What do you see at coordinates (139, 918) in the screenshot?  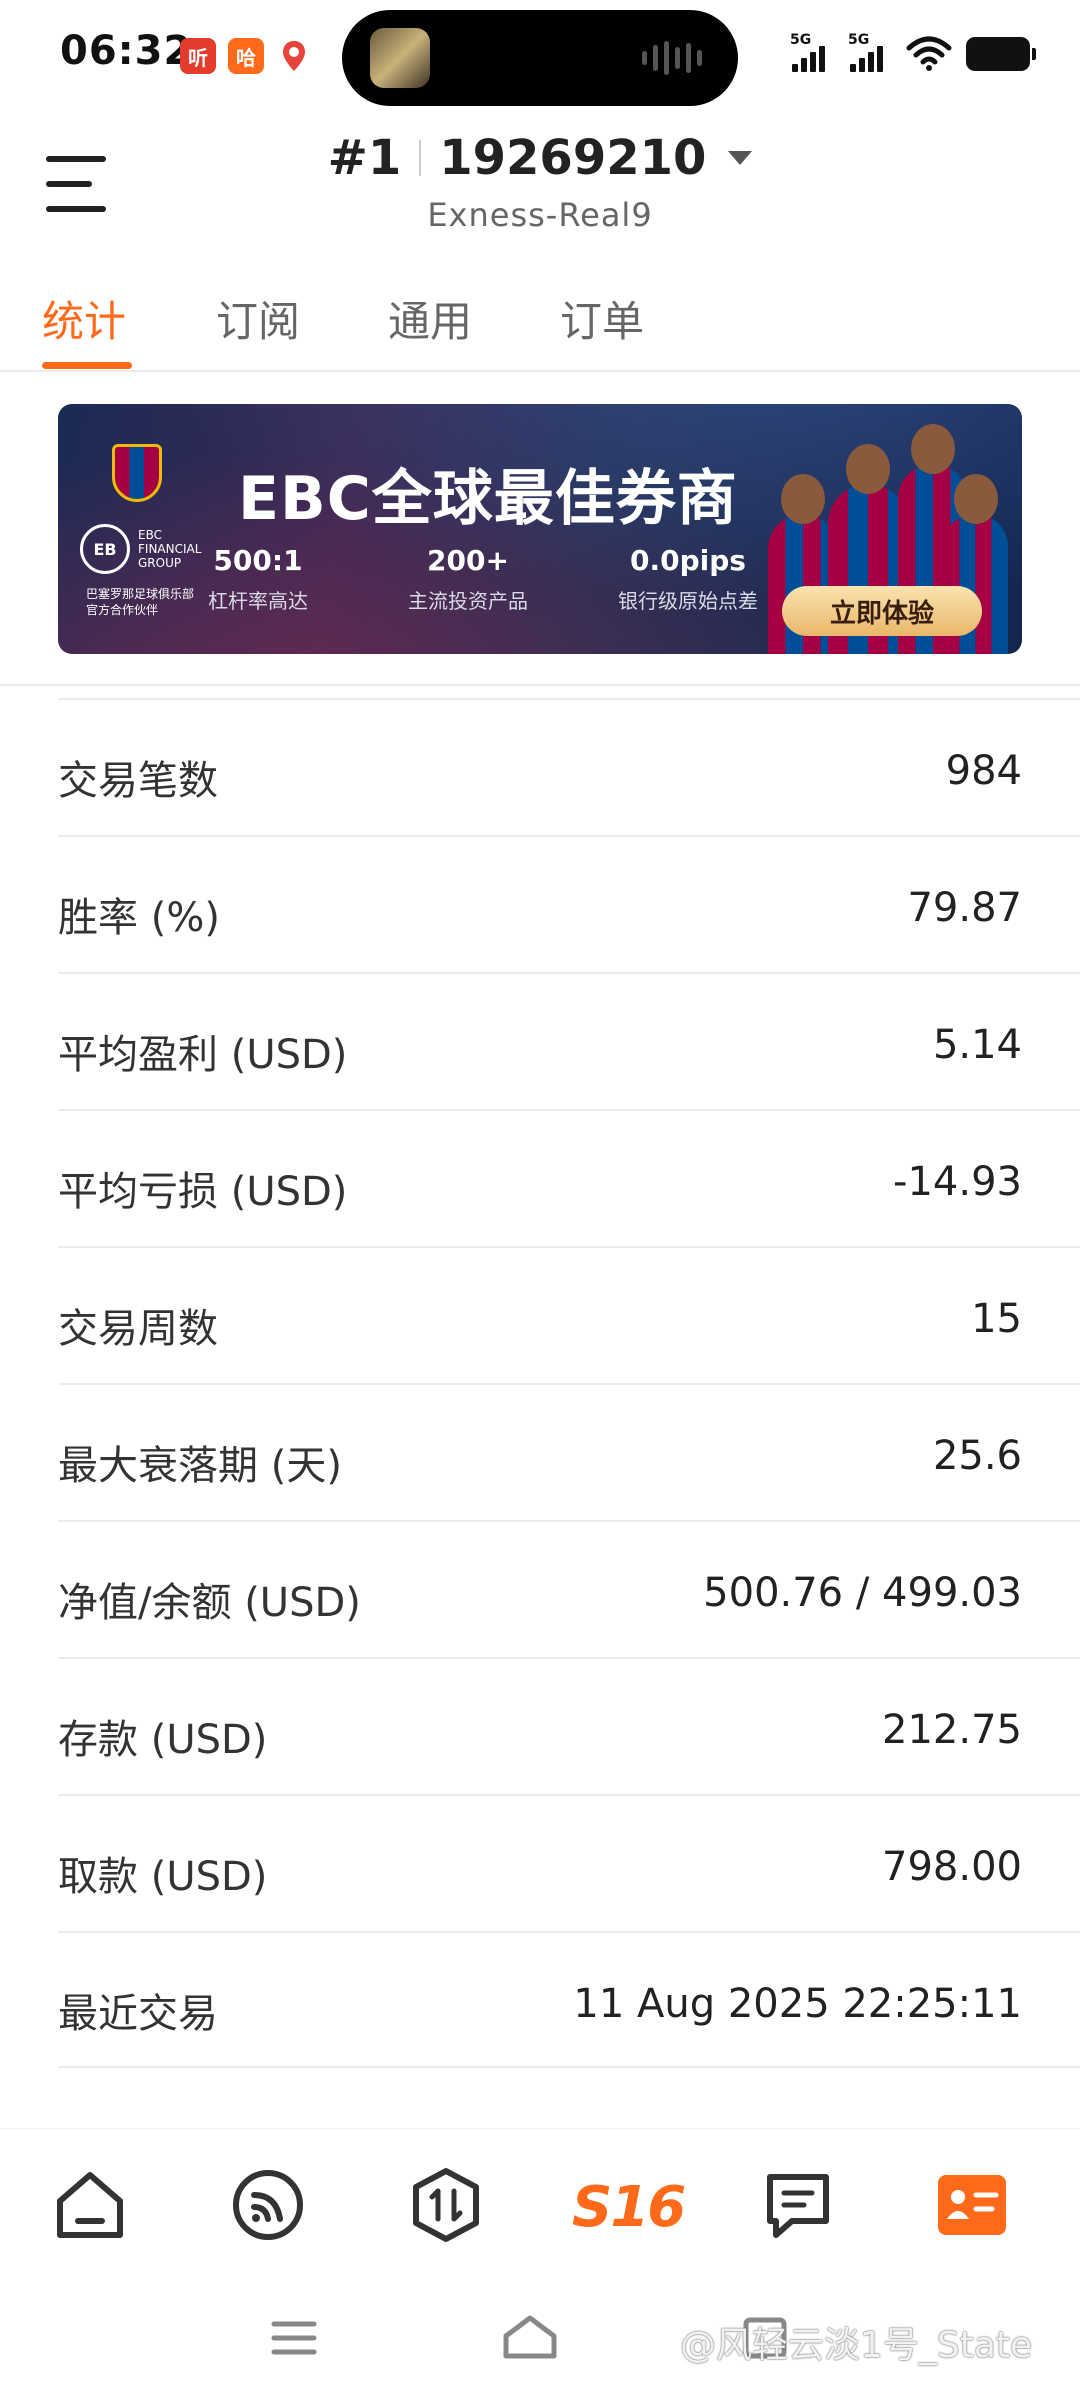 I see `stat-label: 胜率 (%)` at bounding box center [139, 918].